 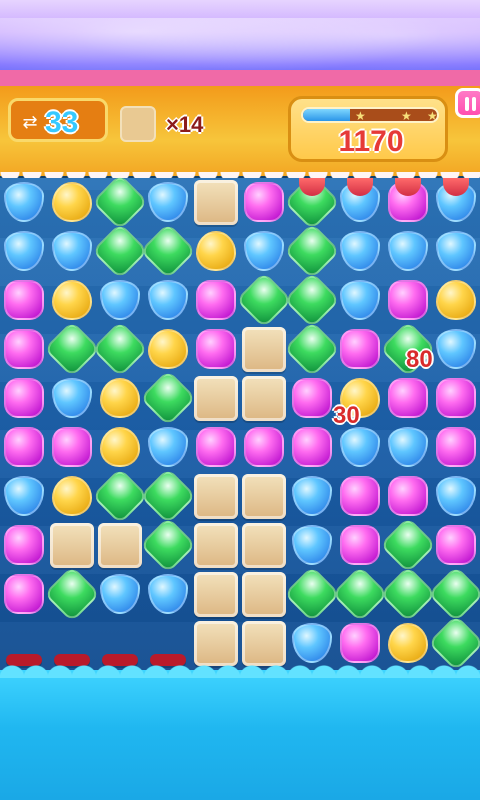 I want to click on pause-button, so click(x=467, y=103).